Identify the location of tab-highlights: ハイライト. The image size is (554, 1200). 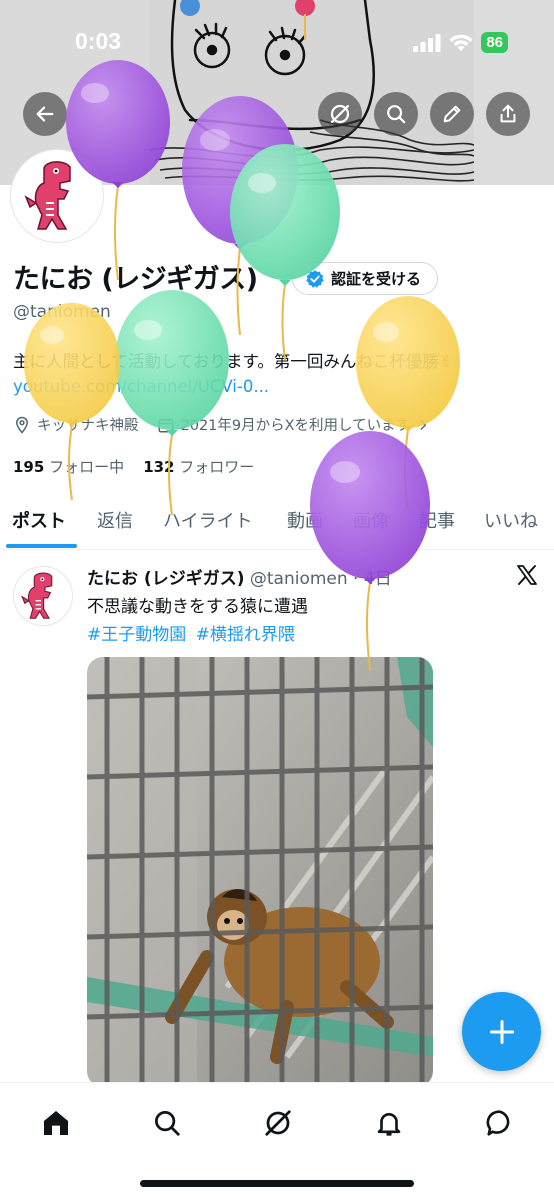
(208, 520).